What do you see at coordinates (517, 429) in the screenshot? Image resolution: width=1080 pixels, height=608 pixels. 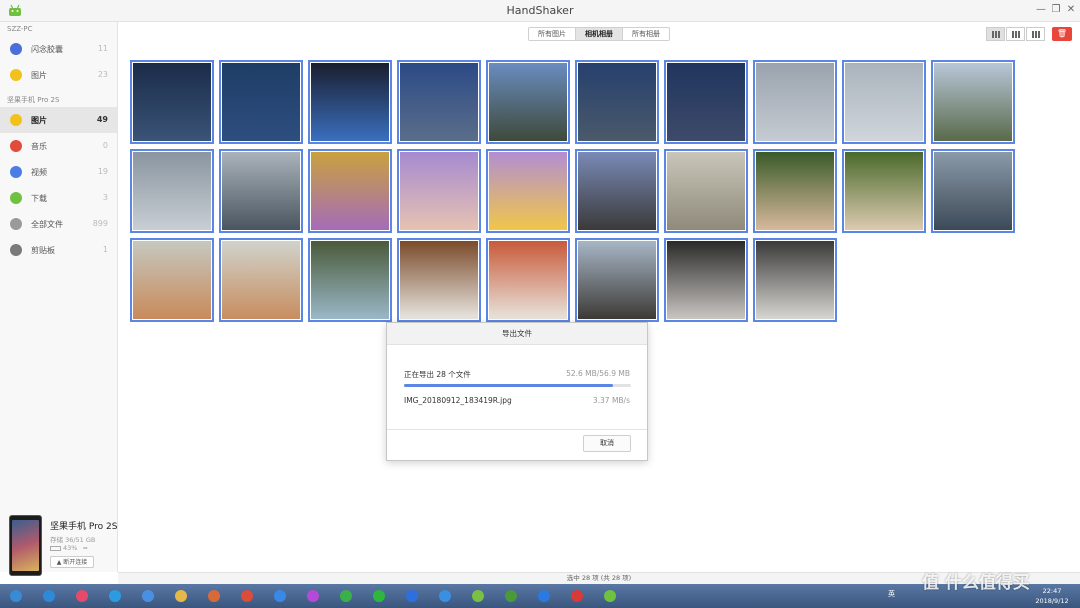 I see `dialog-footer-divider` at bounding box center [517, 429].